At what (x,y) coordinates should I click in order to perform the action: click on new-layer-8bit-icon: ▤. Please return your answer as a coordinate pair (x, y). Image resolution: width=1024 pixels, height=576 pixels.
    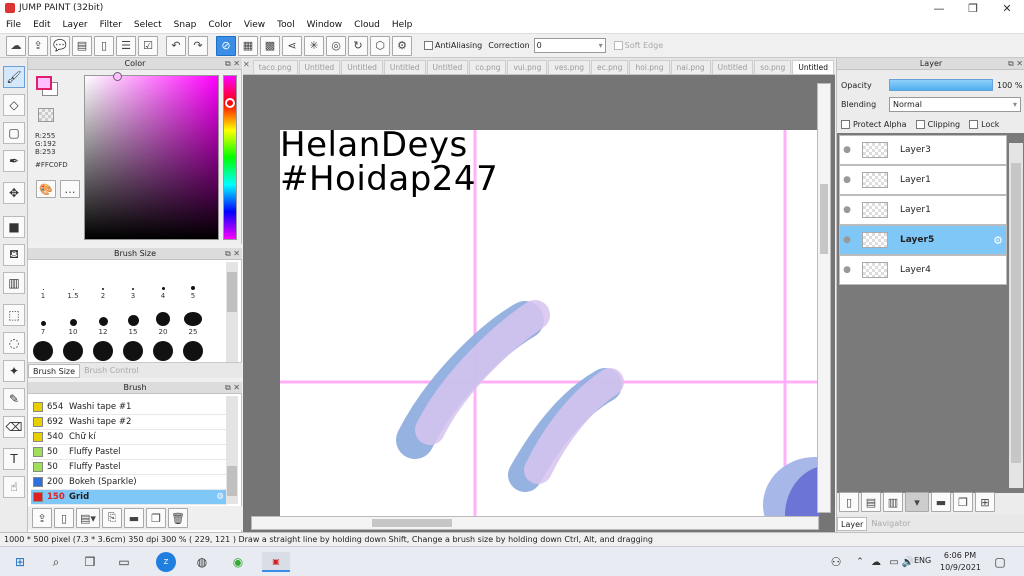
    Looking at the image, I should click on (871, 502).